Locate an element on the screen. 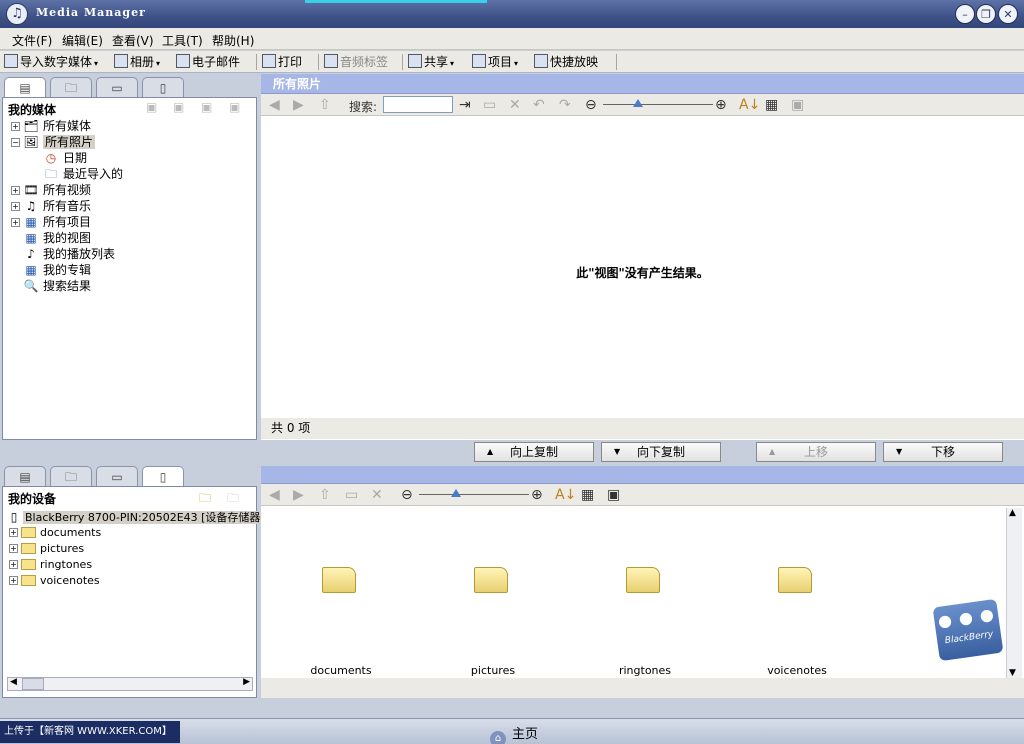  tree-item-my-views: ▦ 我的视图 is located at coordinates (57, 238).